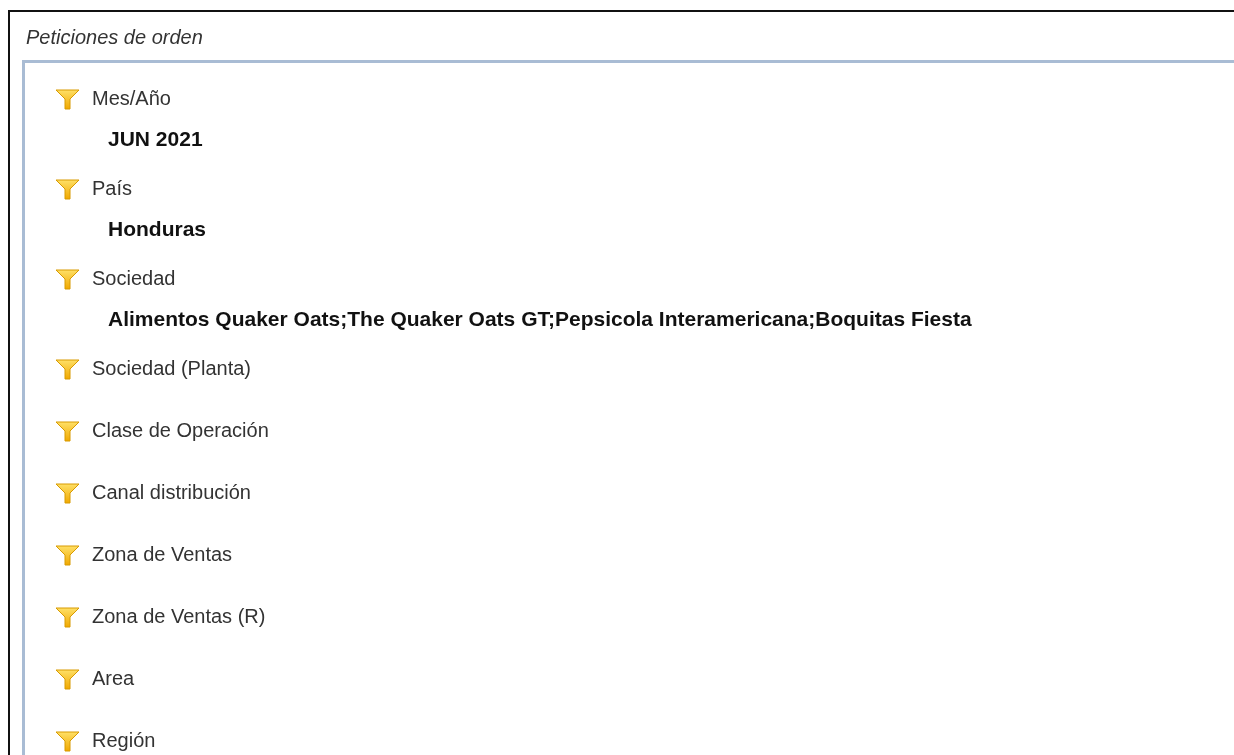 The width and height of the screenshot is (1234, 755). What do you see at coordinates (540, 318) in the screenshot?
I see `filter-value: Alimentos Quaker Oats;The Quaker Oats GT;Pepsicola Interamericana;Boquitas Fiesta` at bounding box center [540, 318].